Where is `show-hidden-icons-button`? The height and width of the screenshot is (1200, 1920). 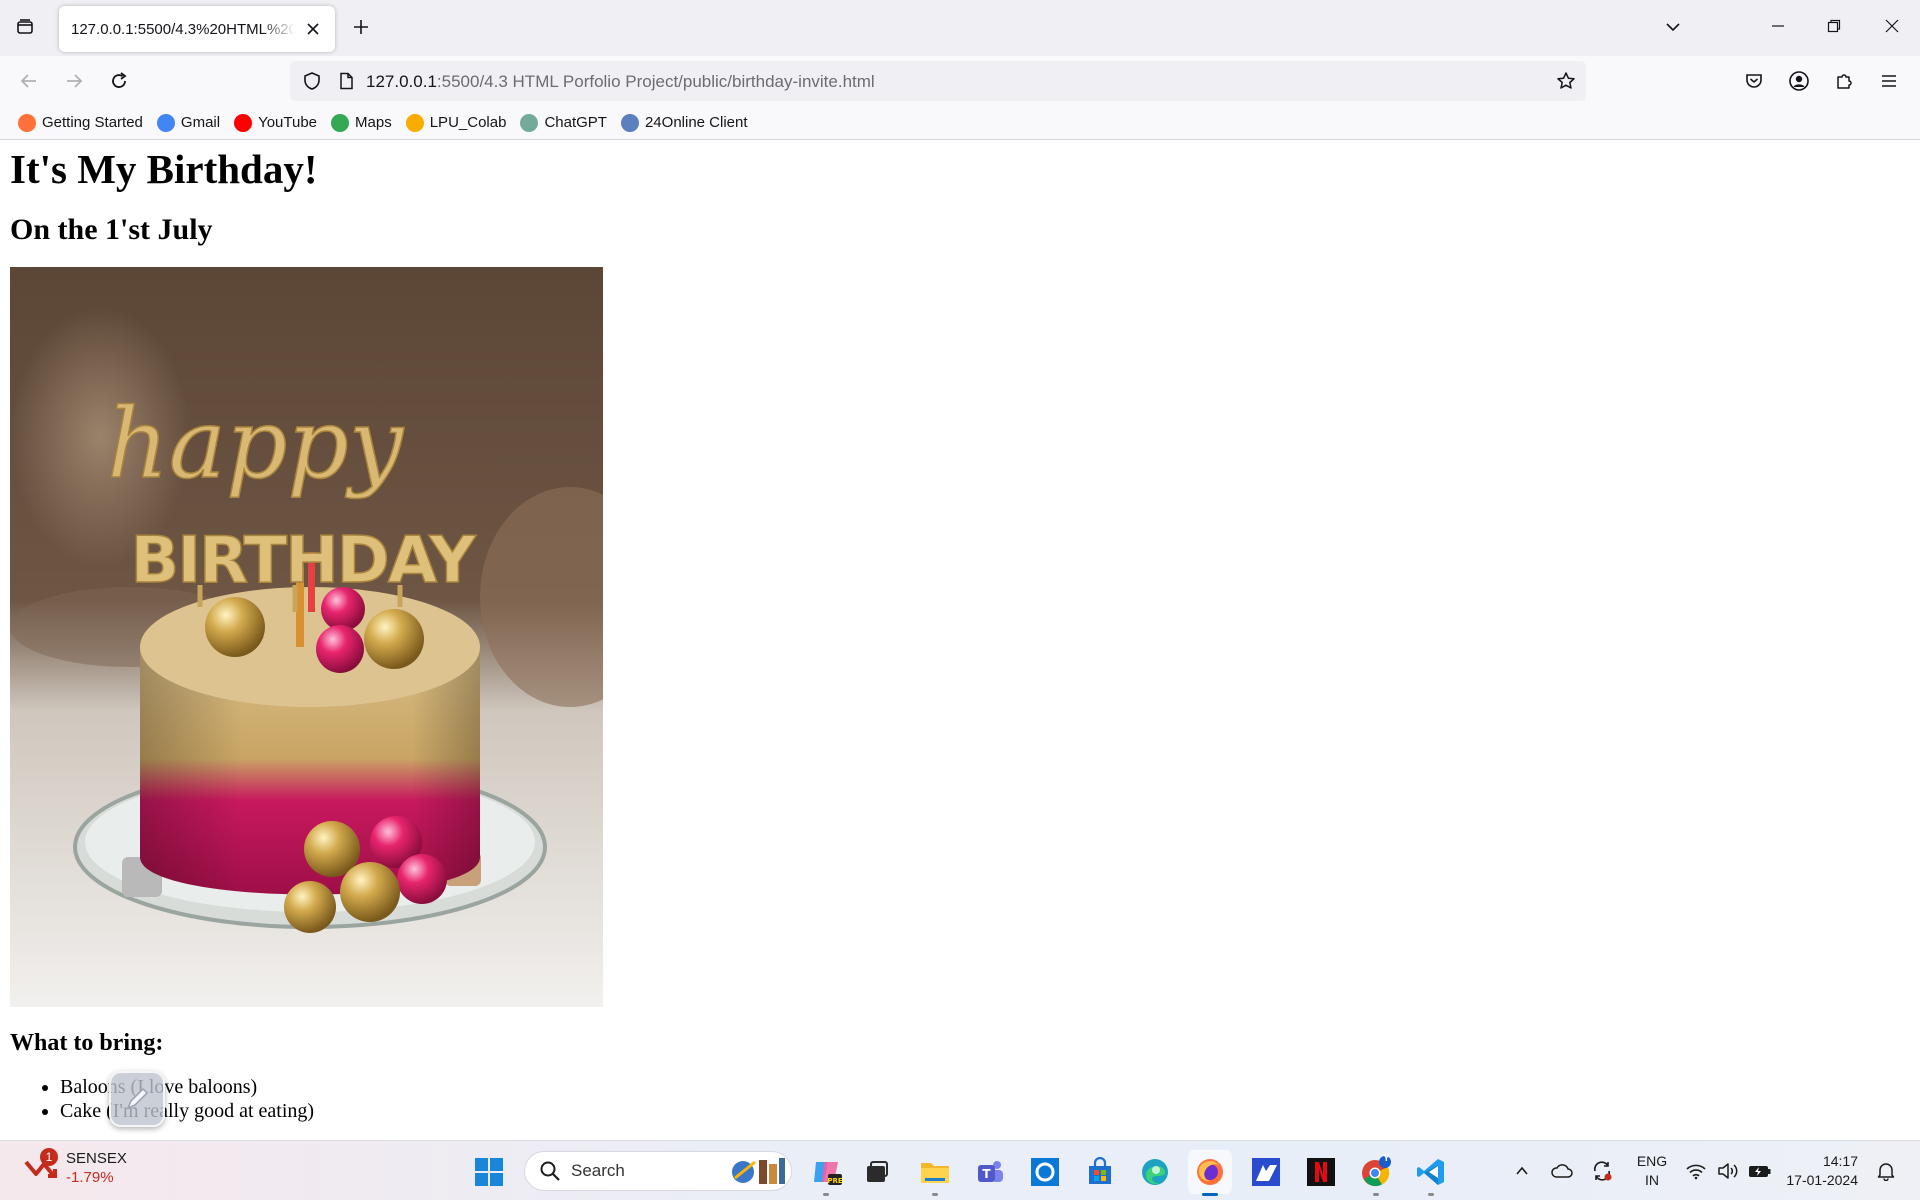 show-hidden-icons-button is located at coordinates (1522, 1171).